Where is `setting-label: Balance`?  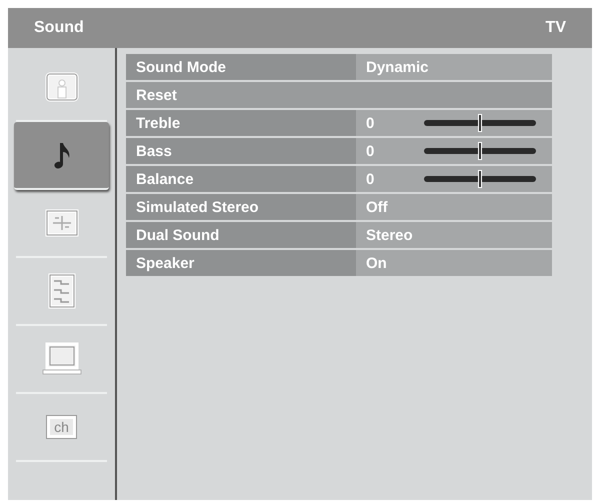 setting-label: Balance is located at coordinates (165, 179).